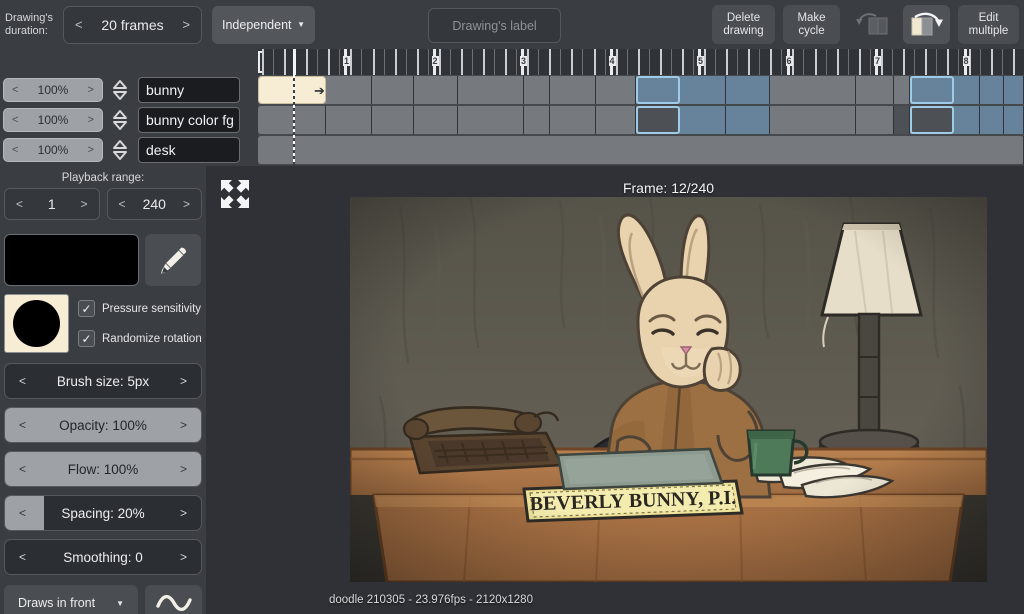 This screenshot has width=1024, height=614. Describe the element at coordinates (154, 204) in the screenshot. I see `playback-end-stepper: < 240 >` at that location.